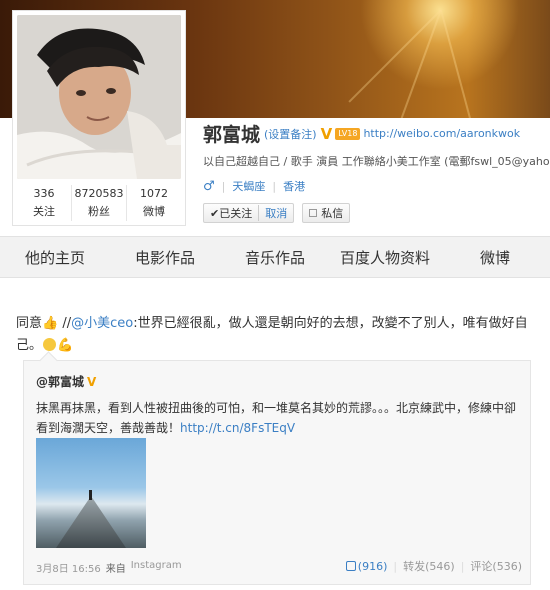 The height and width of the screenshot is (590, 550). What do you see at coordinates (313, 213) in the screenshot?
I see `message-icon` at bounding box center [313, 213].